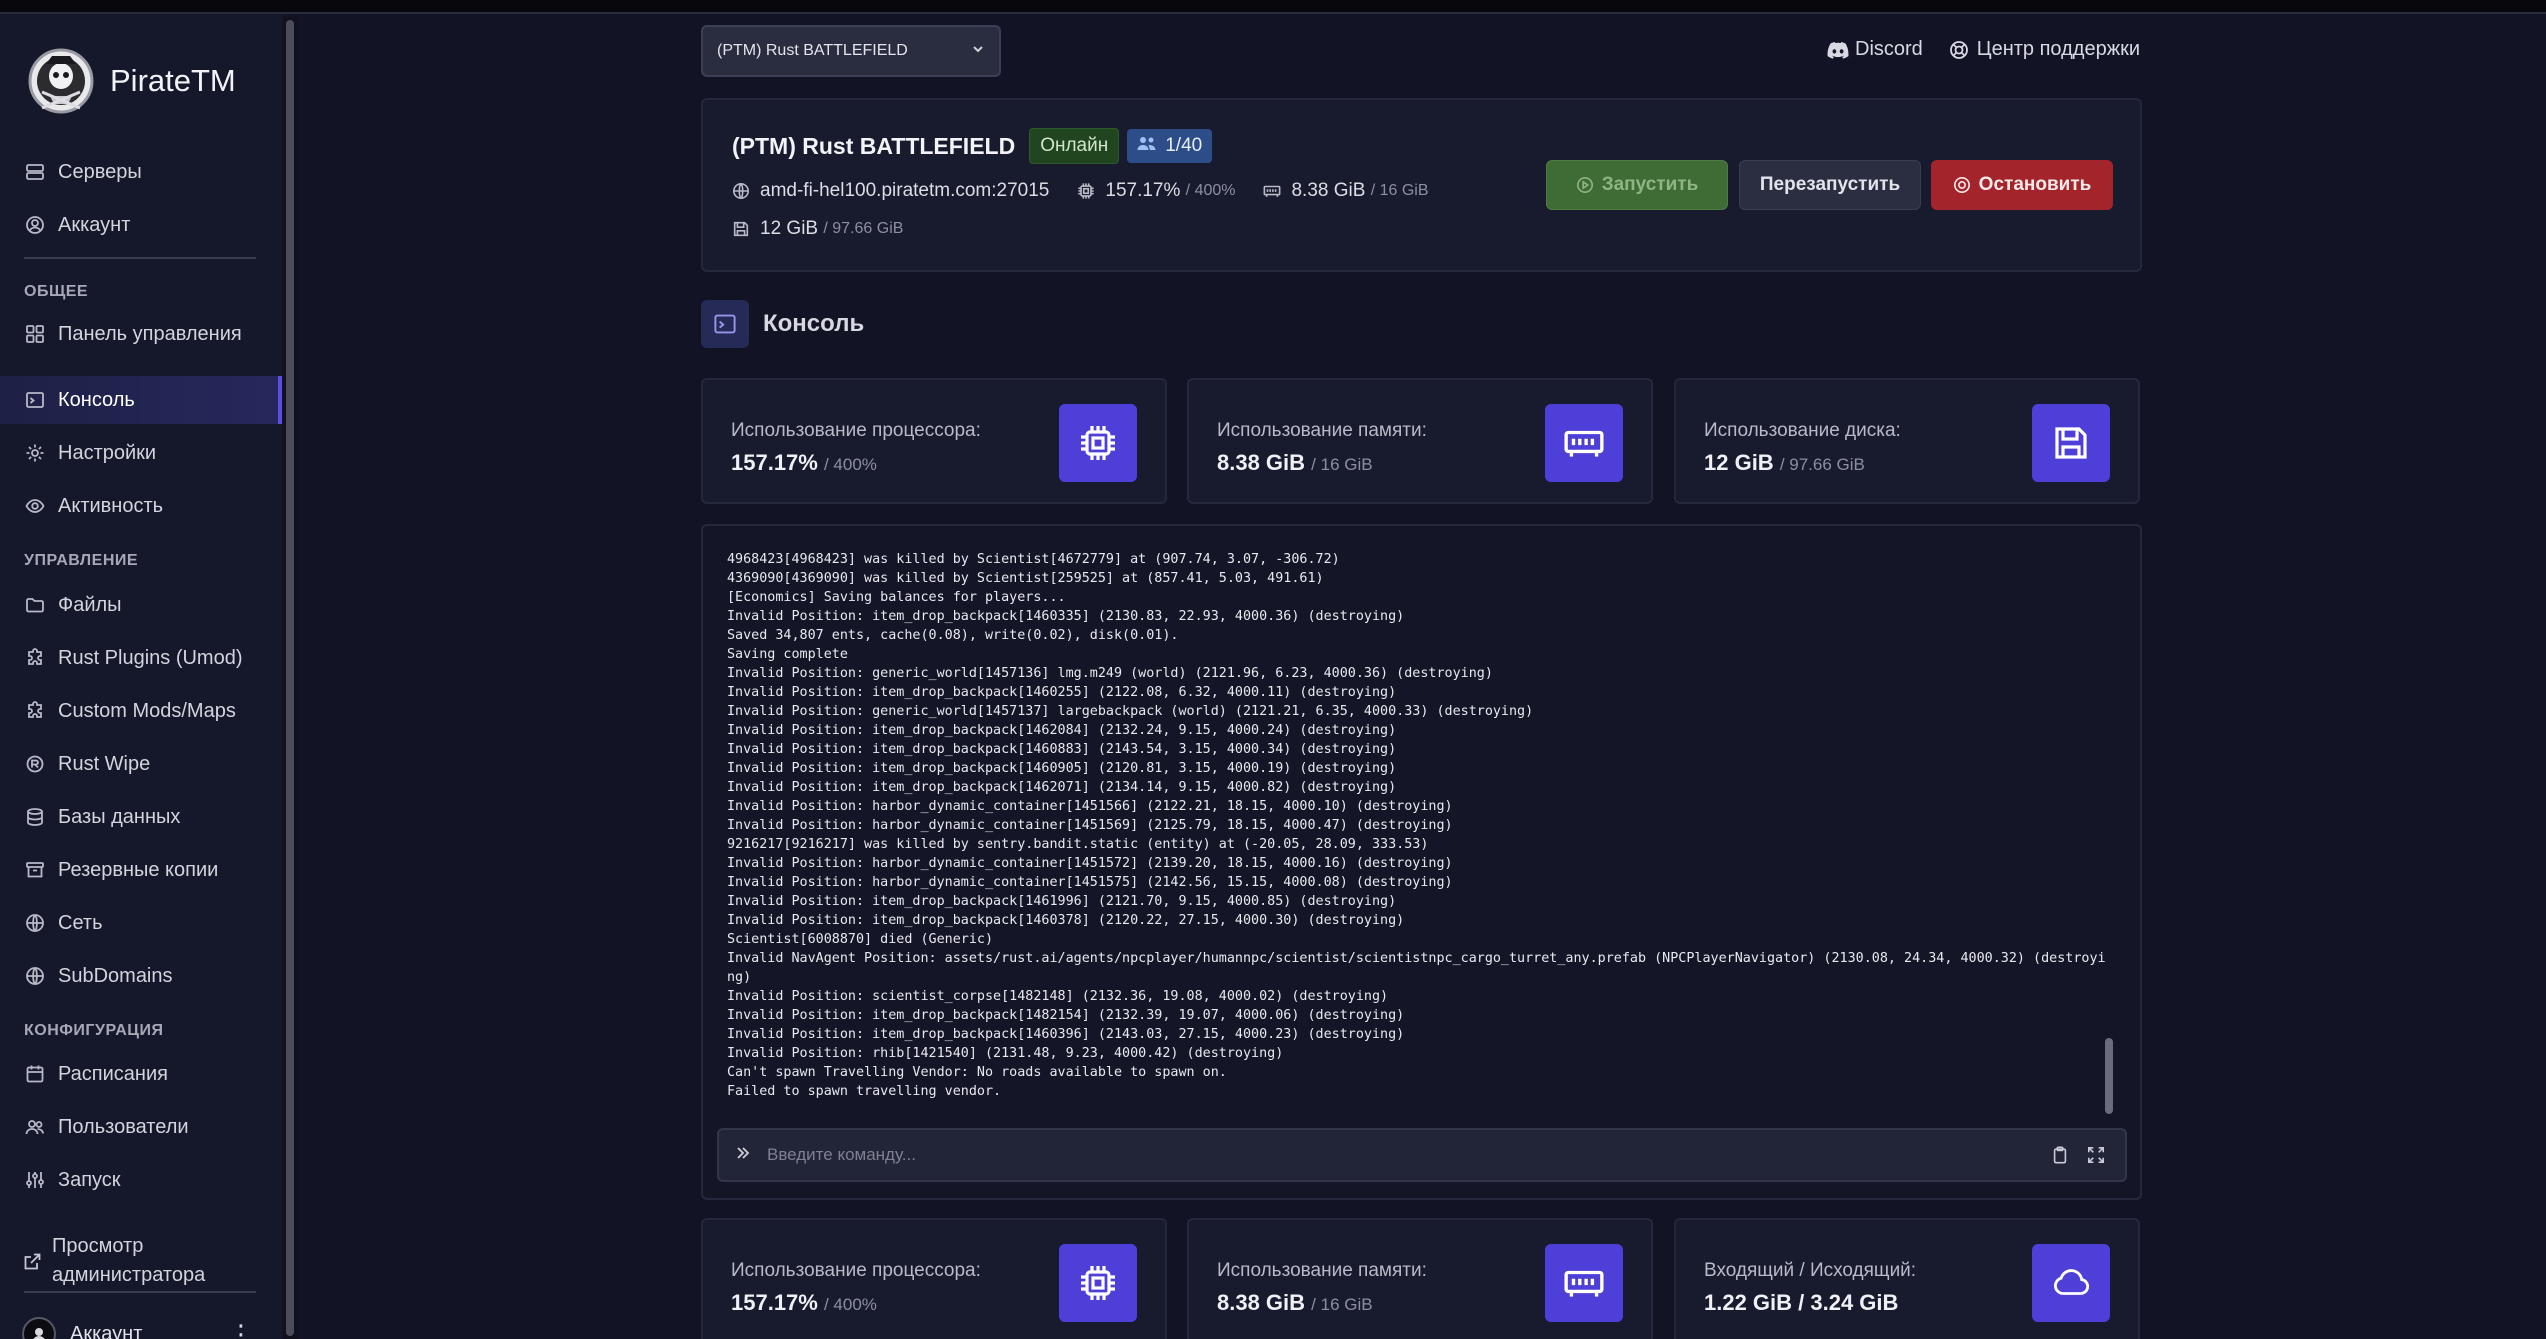 This screenshot has width=2546, height=1339. What do you see at coordinates (141, 658) in the screenshot?
I see `sidebar-item-rust-plugins: Rust Plugins (Umod)` at bounding box center [141, 658].